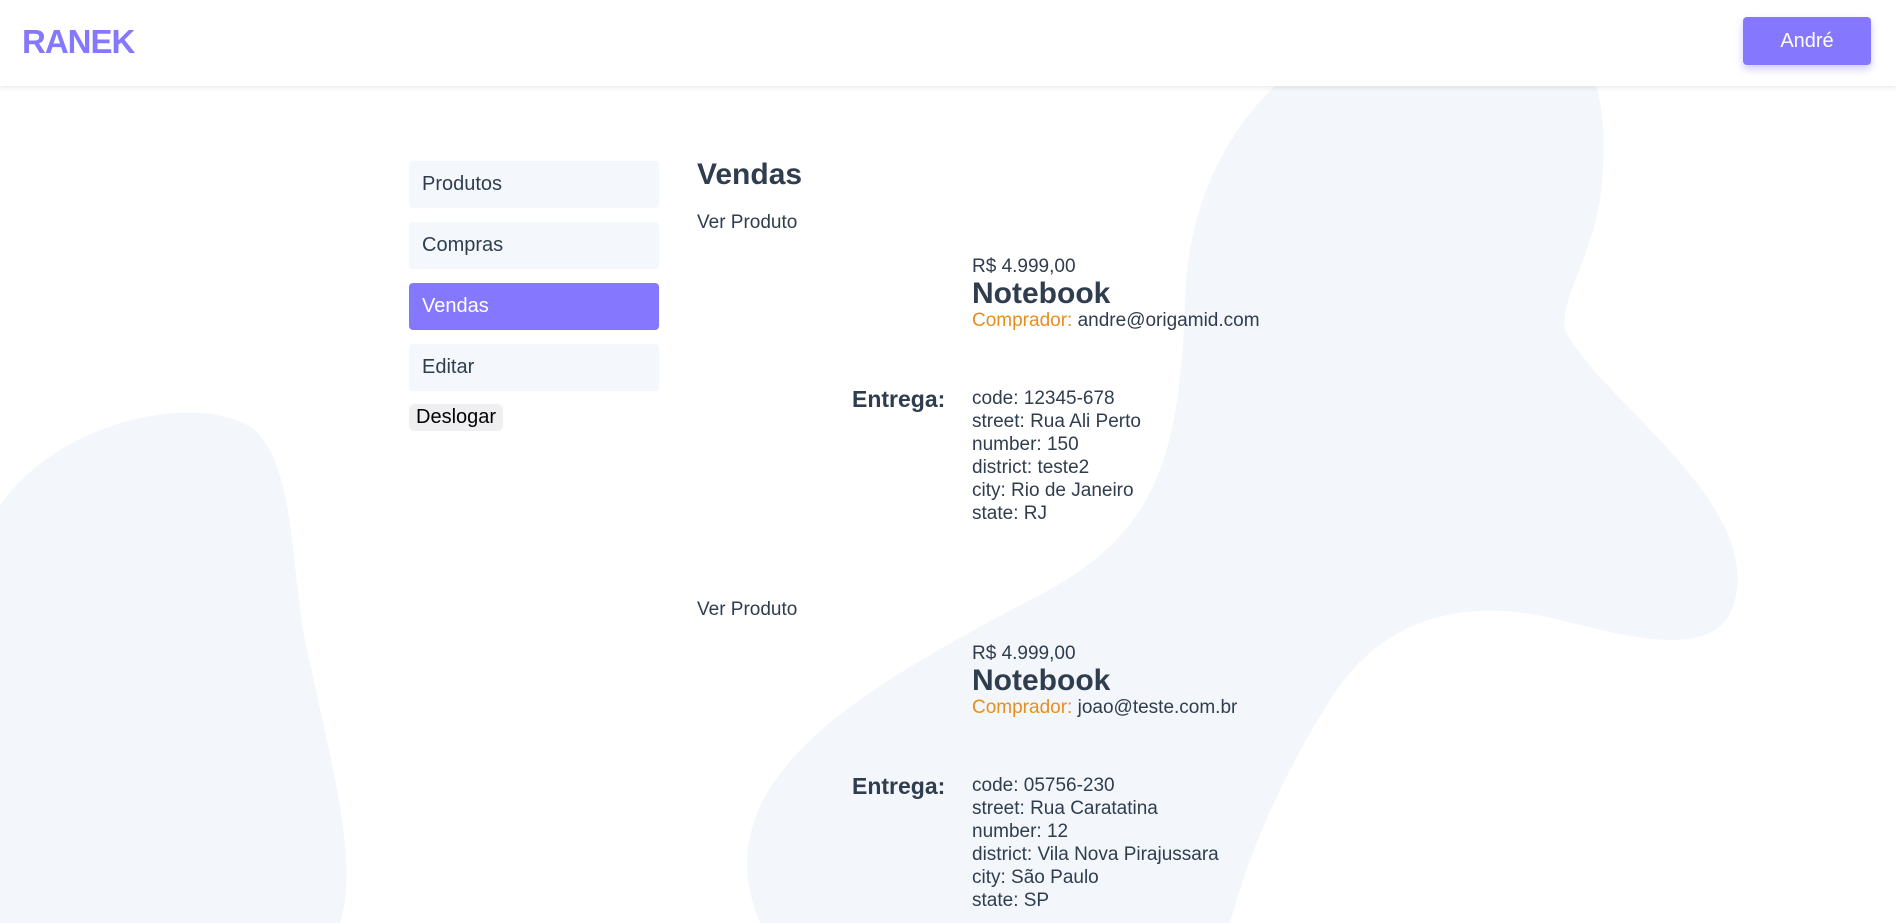 This screenshot has height=923, width=1896. What do you see at coordinates (1043, 785) in the screenshot?
I see `address-line: code: 05756-230` at bounding box center [1043, 785].